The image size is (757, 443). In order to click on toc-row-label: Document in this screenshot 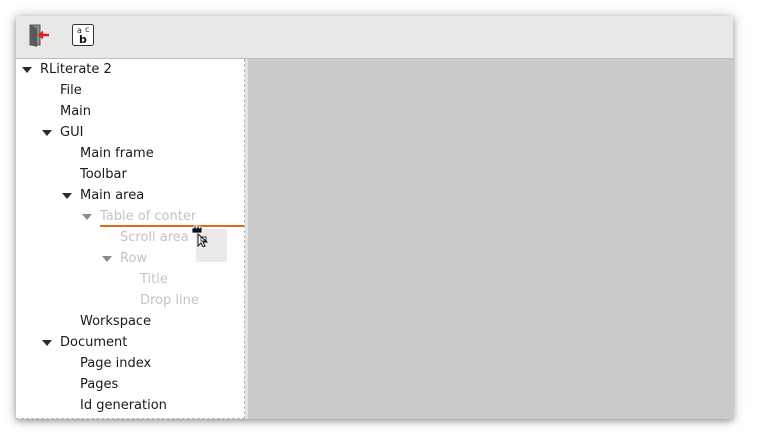, I will do `click(94, 342)`.